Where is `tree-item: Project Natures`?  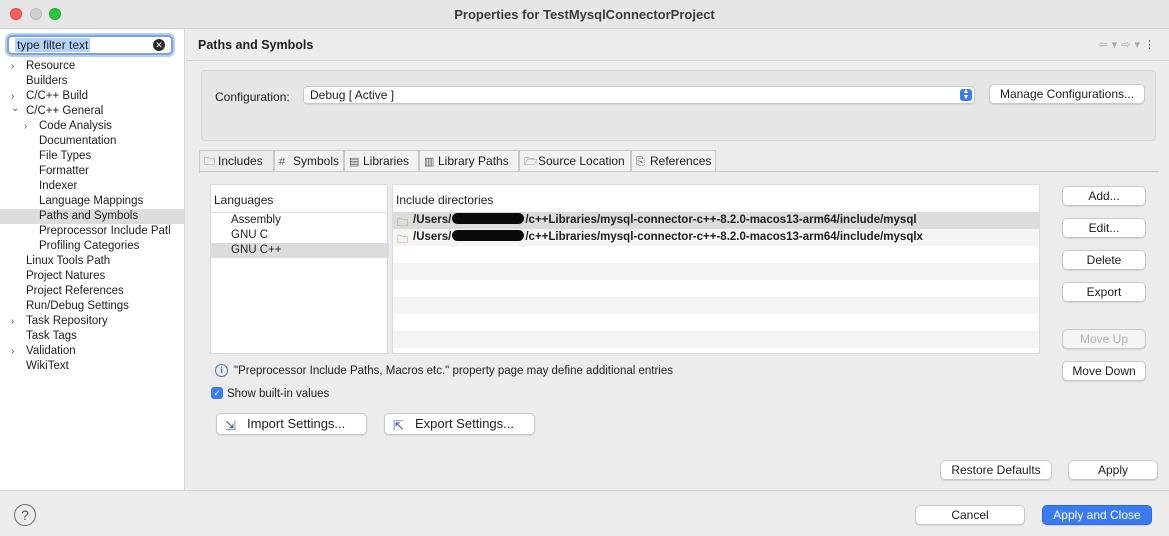
tree-item: Project Natures is located at coordinates (92, 276).